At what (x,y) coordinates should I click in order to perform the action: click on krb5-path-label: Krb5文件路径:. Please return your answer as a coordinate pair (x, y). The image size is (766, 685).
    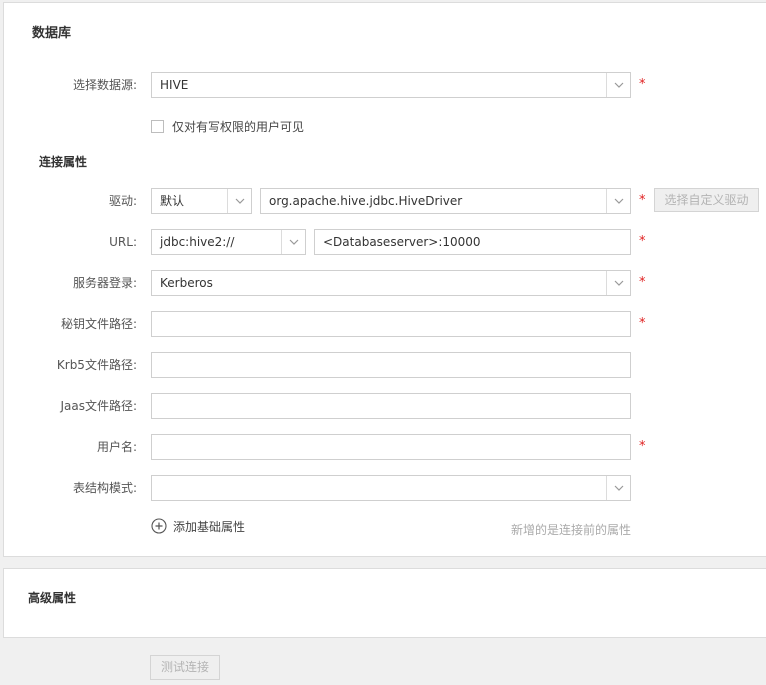
    Looking at the image, I should click on (96, 365).